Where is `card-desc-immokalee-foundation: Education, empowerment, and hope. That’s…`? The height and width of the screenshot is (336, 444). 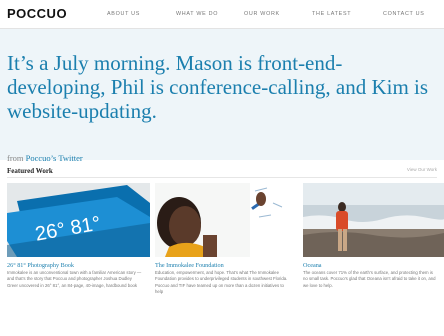 card-desc-immokalee-foundation: Education, empowerment, and hope. That’s… is located at coordinates (221, 282).